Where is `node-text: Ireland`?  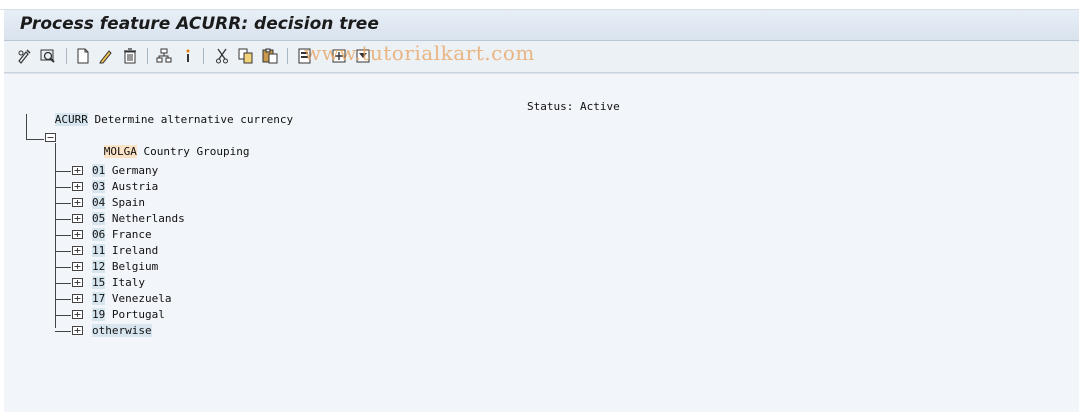
node-text: Ireland is located at coordinates (135, 250).